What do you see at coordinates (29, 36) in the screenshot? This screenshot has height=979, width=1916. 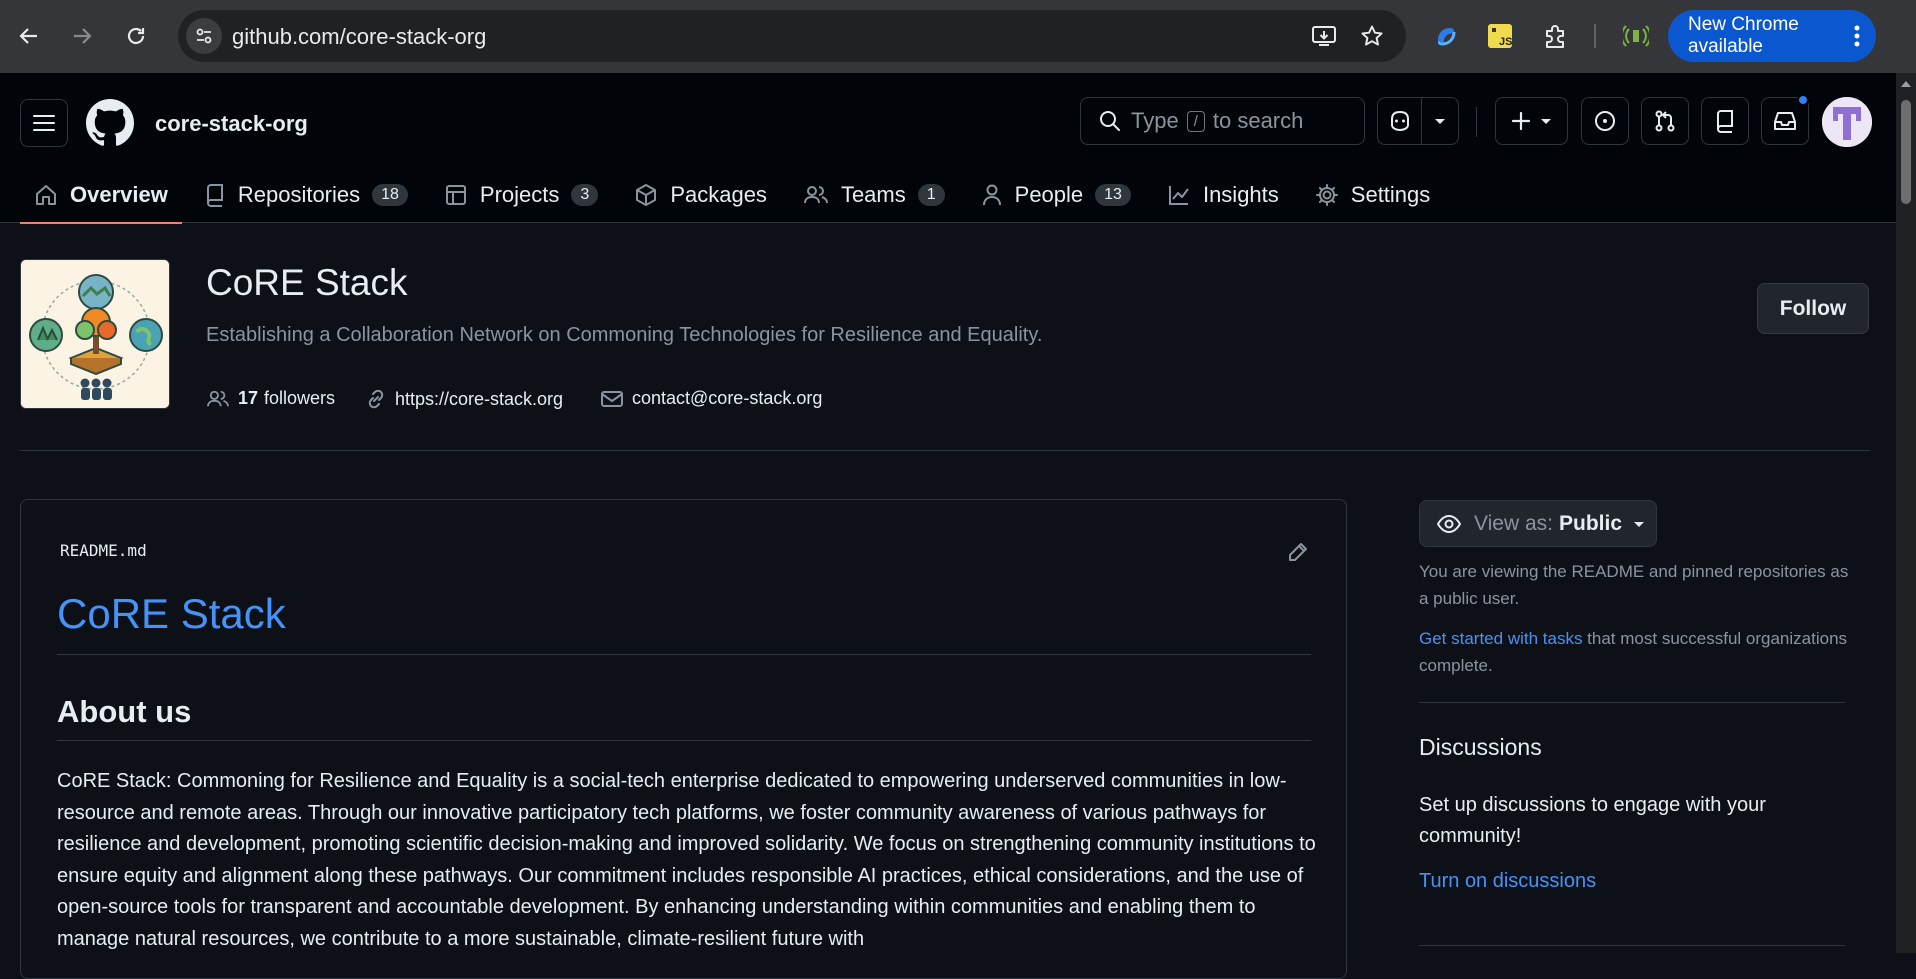 I see `back-button` at bounding box center [29, 36].